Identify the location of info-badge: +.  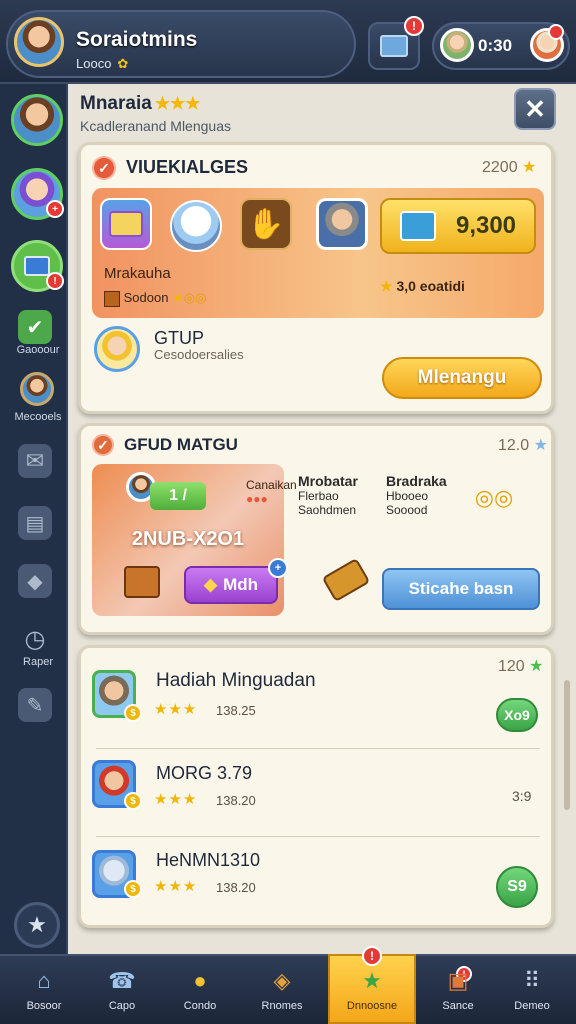
(278, 568).